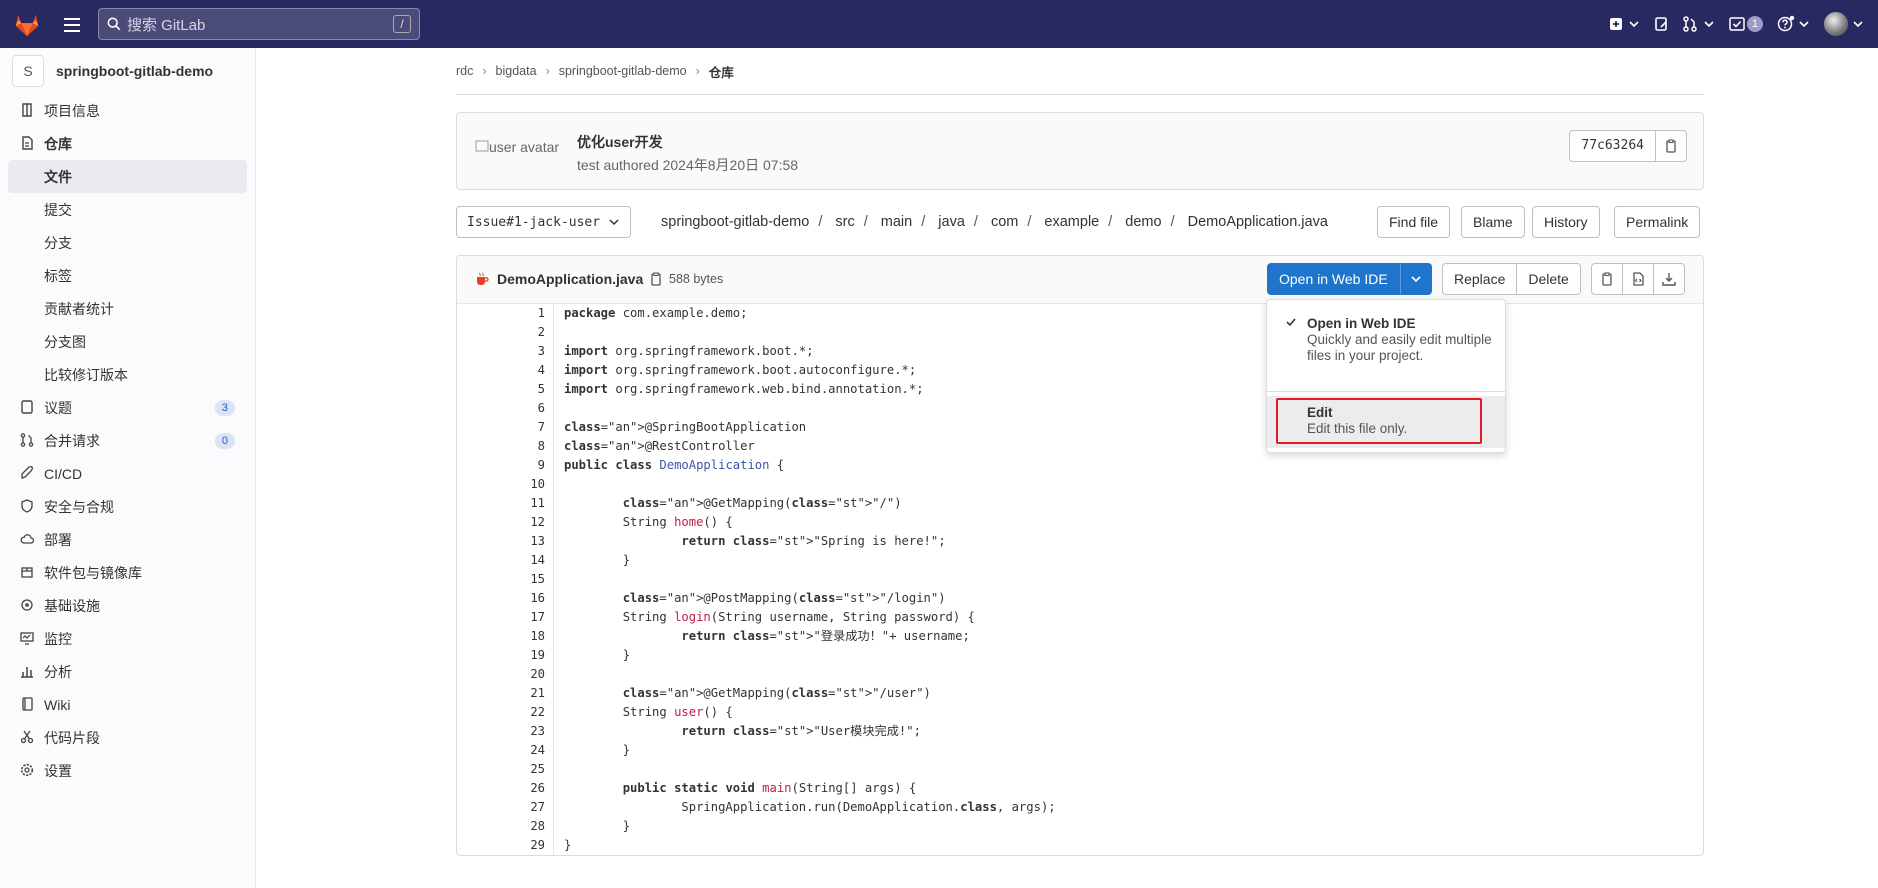 The width and height of the screenshot is (1878, 888). Describe the element at coordinates (72, 24) in the screenshot. I see `menu-hamburger-icon` at that location.